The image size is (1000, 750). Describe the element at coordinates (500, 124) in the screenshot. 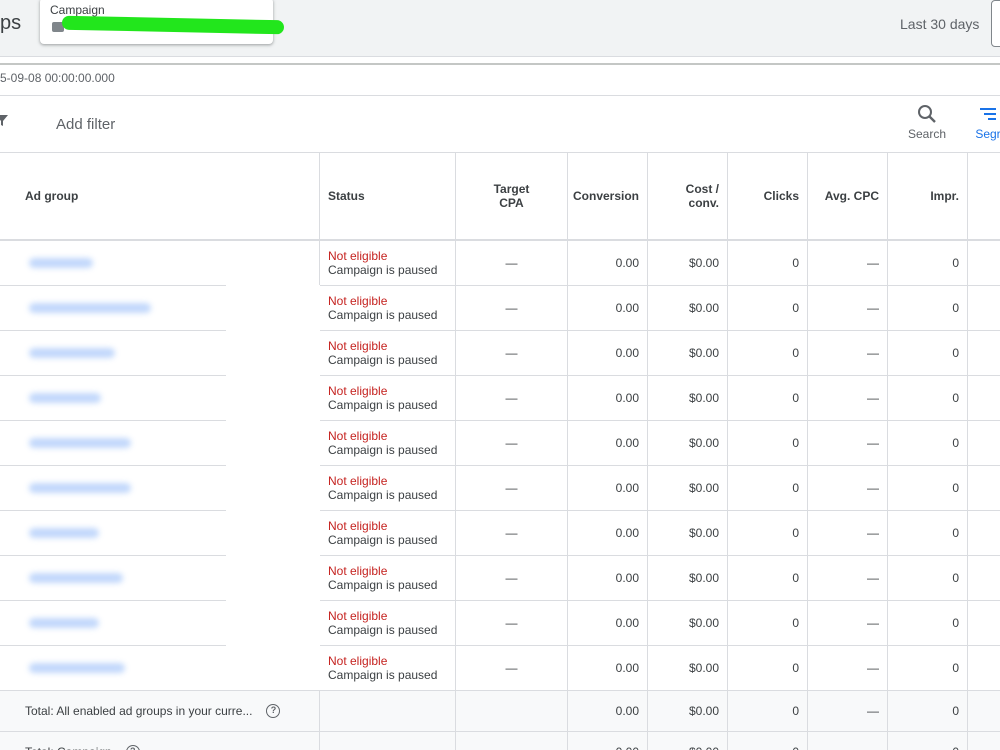

I see `filter-bar: Add filter Search Segr` at that location.